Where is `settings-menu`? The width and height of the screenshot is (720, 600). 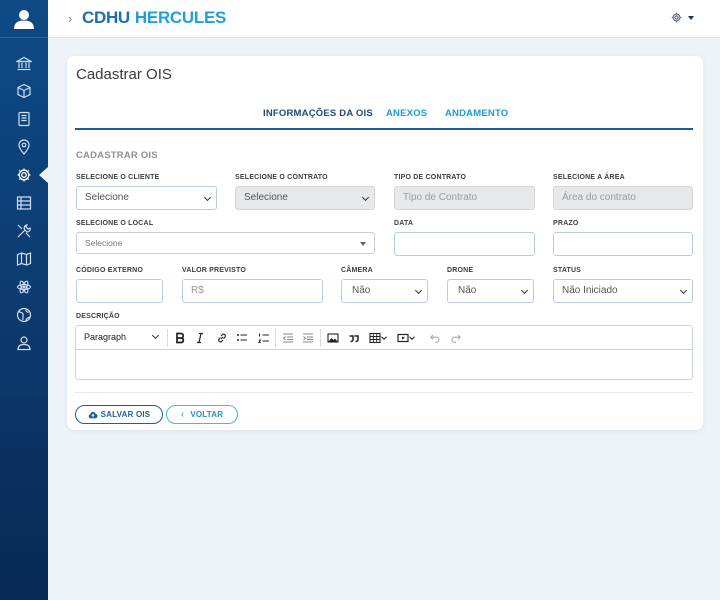 settings-menu is located at coordinates (682, 17).